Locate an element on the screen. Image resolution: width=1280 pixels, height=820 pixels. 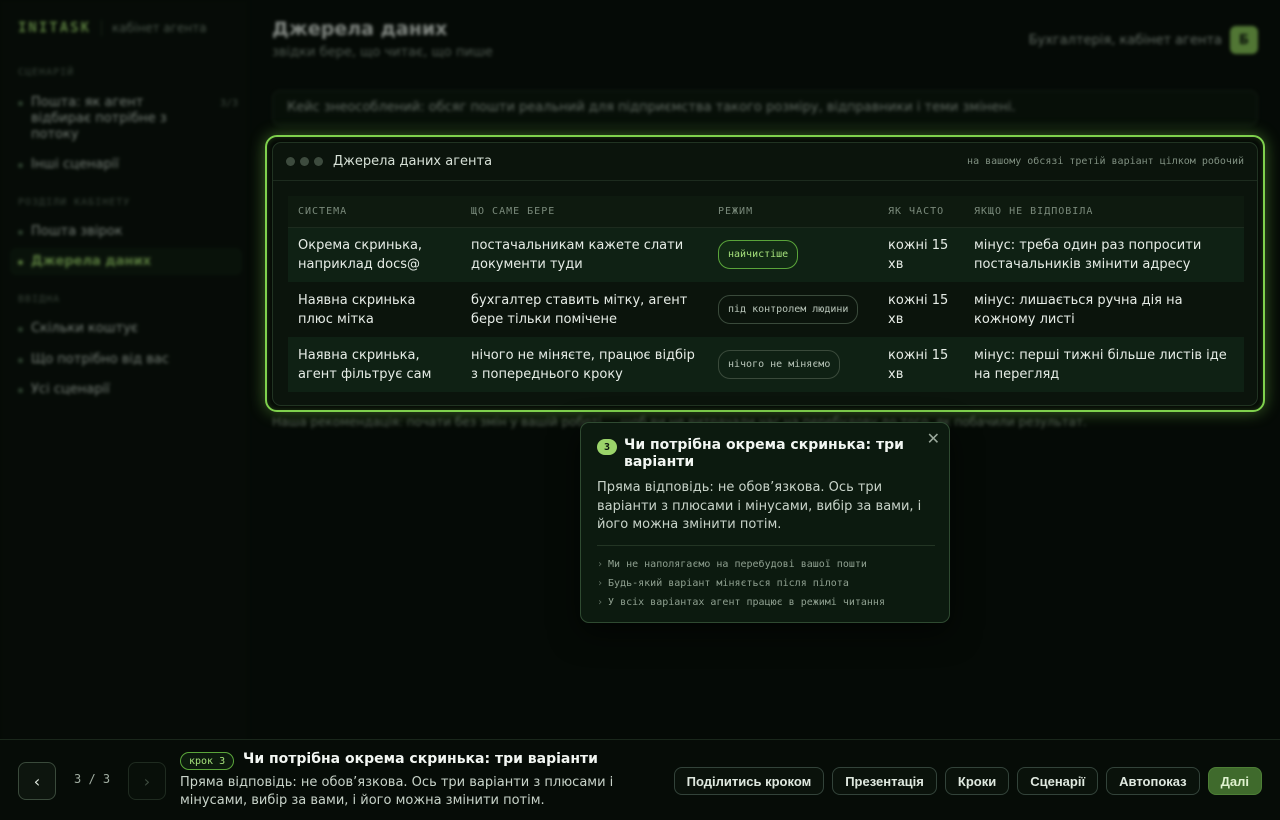
sidebar-item-data-sources: Джерела даних is located at coordinates (126, 261).